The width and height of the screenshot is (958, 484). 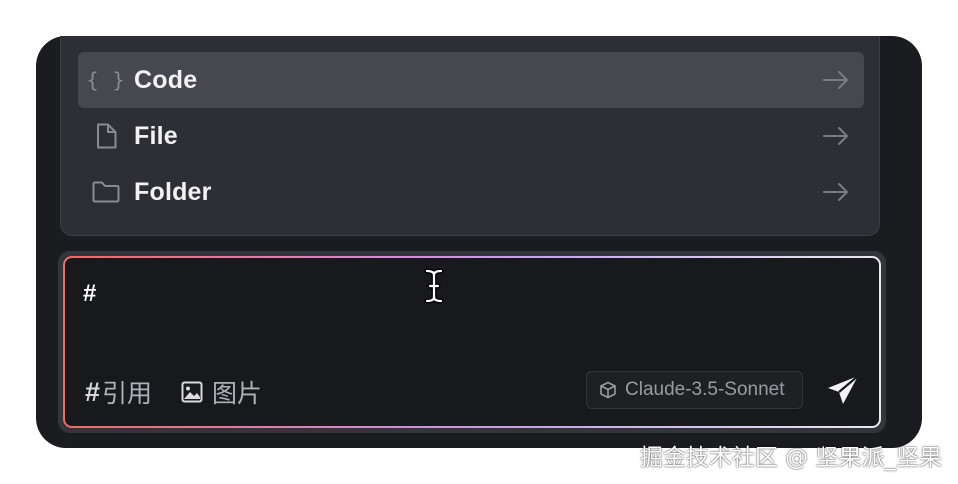 I want to click on send-button, so click(x=843, y=390).